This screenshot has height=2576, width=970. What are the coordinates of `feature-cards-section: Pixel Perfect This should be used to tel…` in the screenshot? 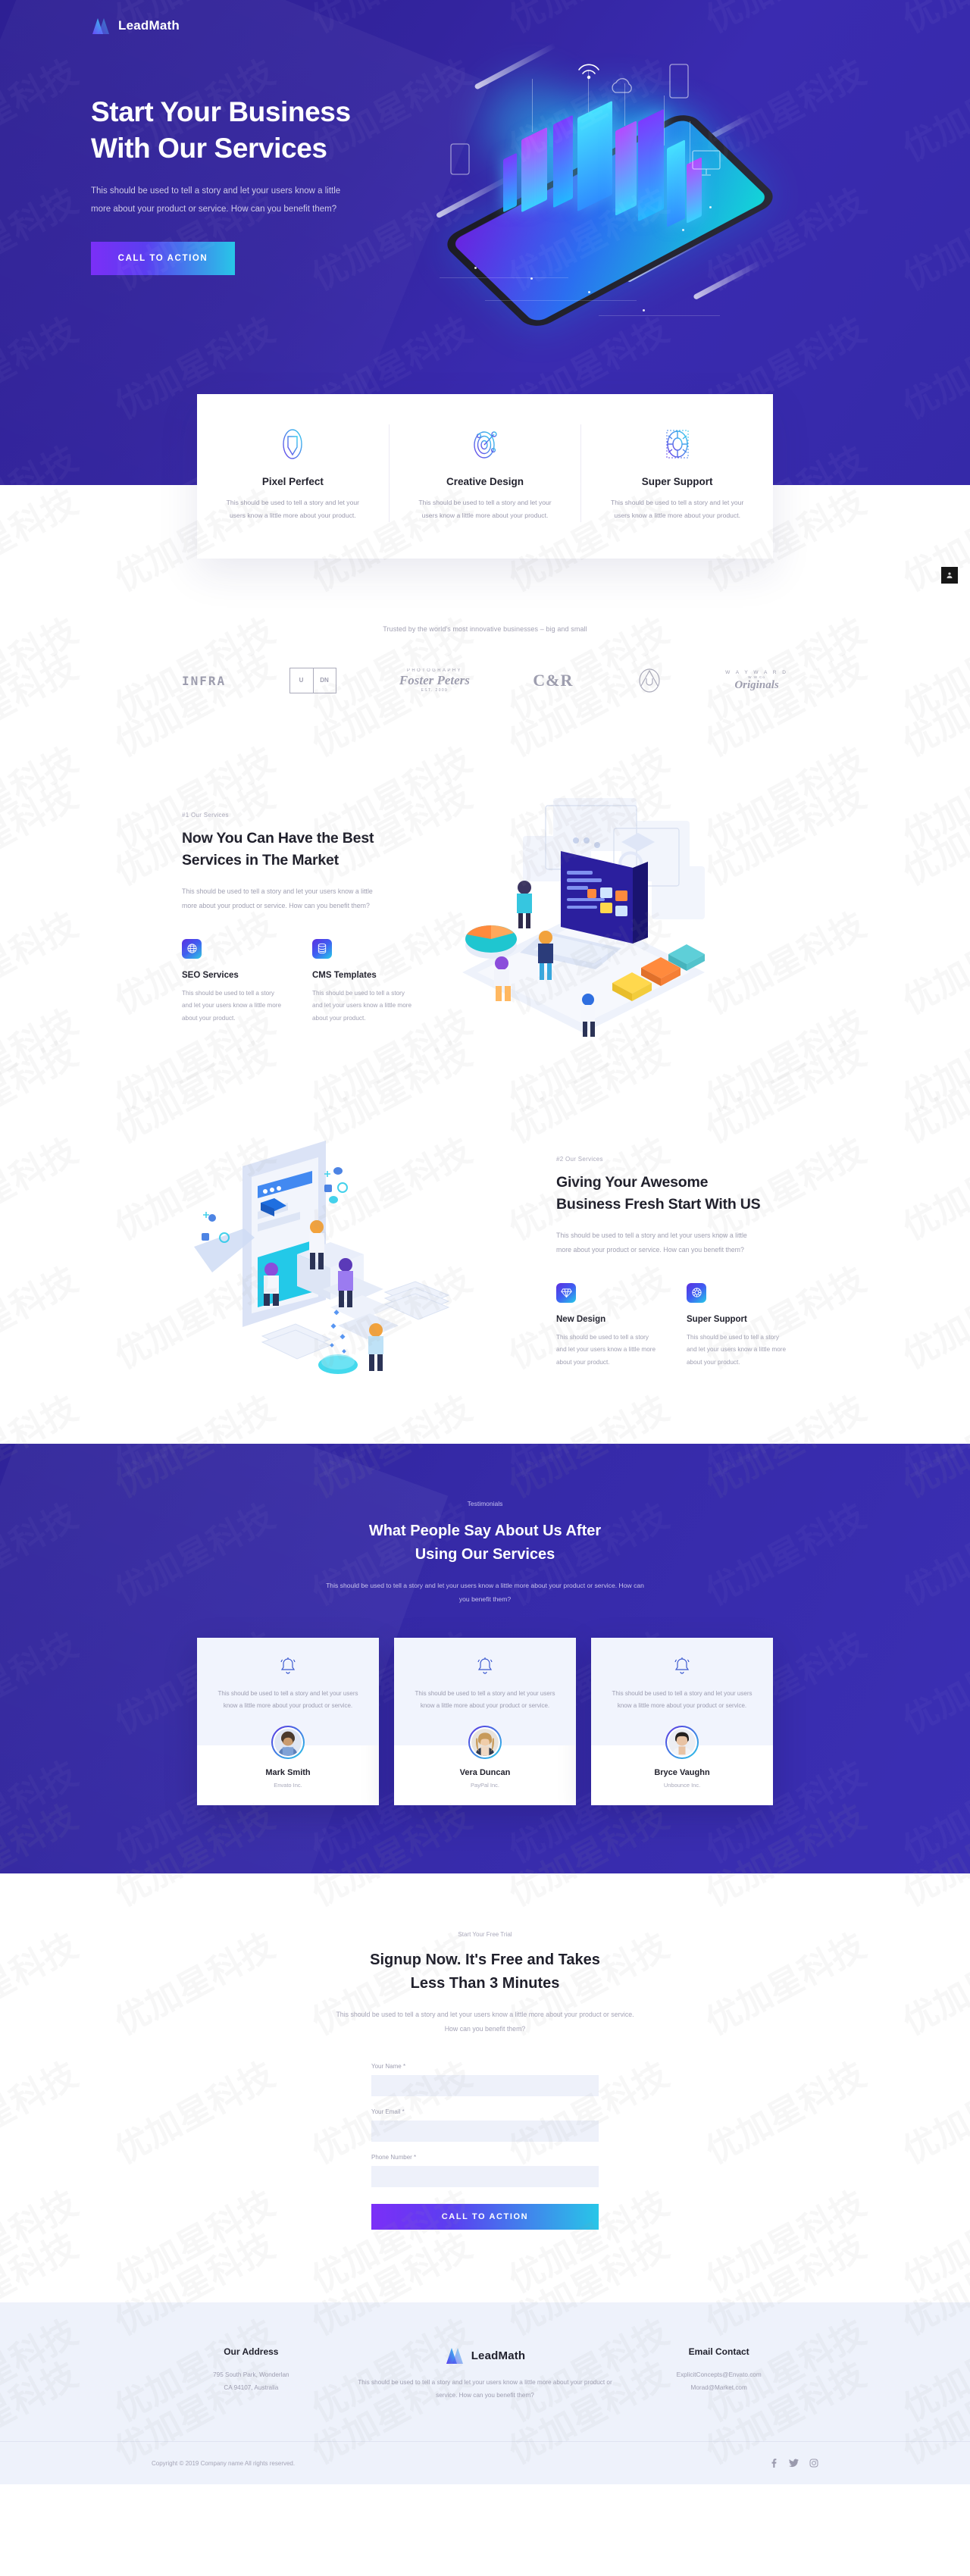 It's located at (485, 477).